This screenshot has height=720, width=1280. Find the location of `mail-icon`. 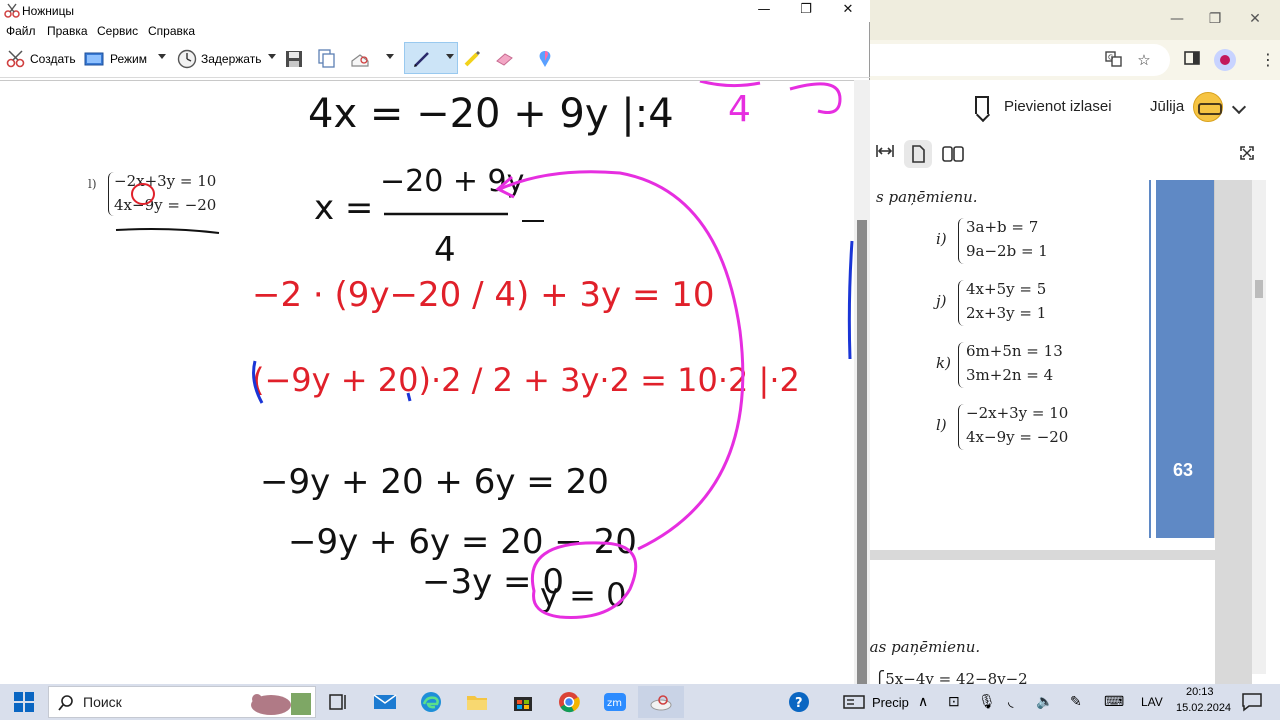

mail-icon is located at coordinates (385, 702).